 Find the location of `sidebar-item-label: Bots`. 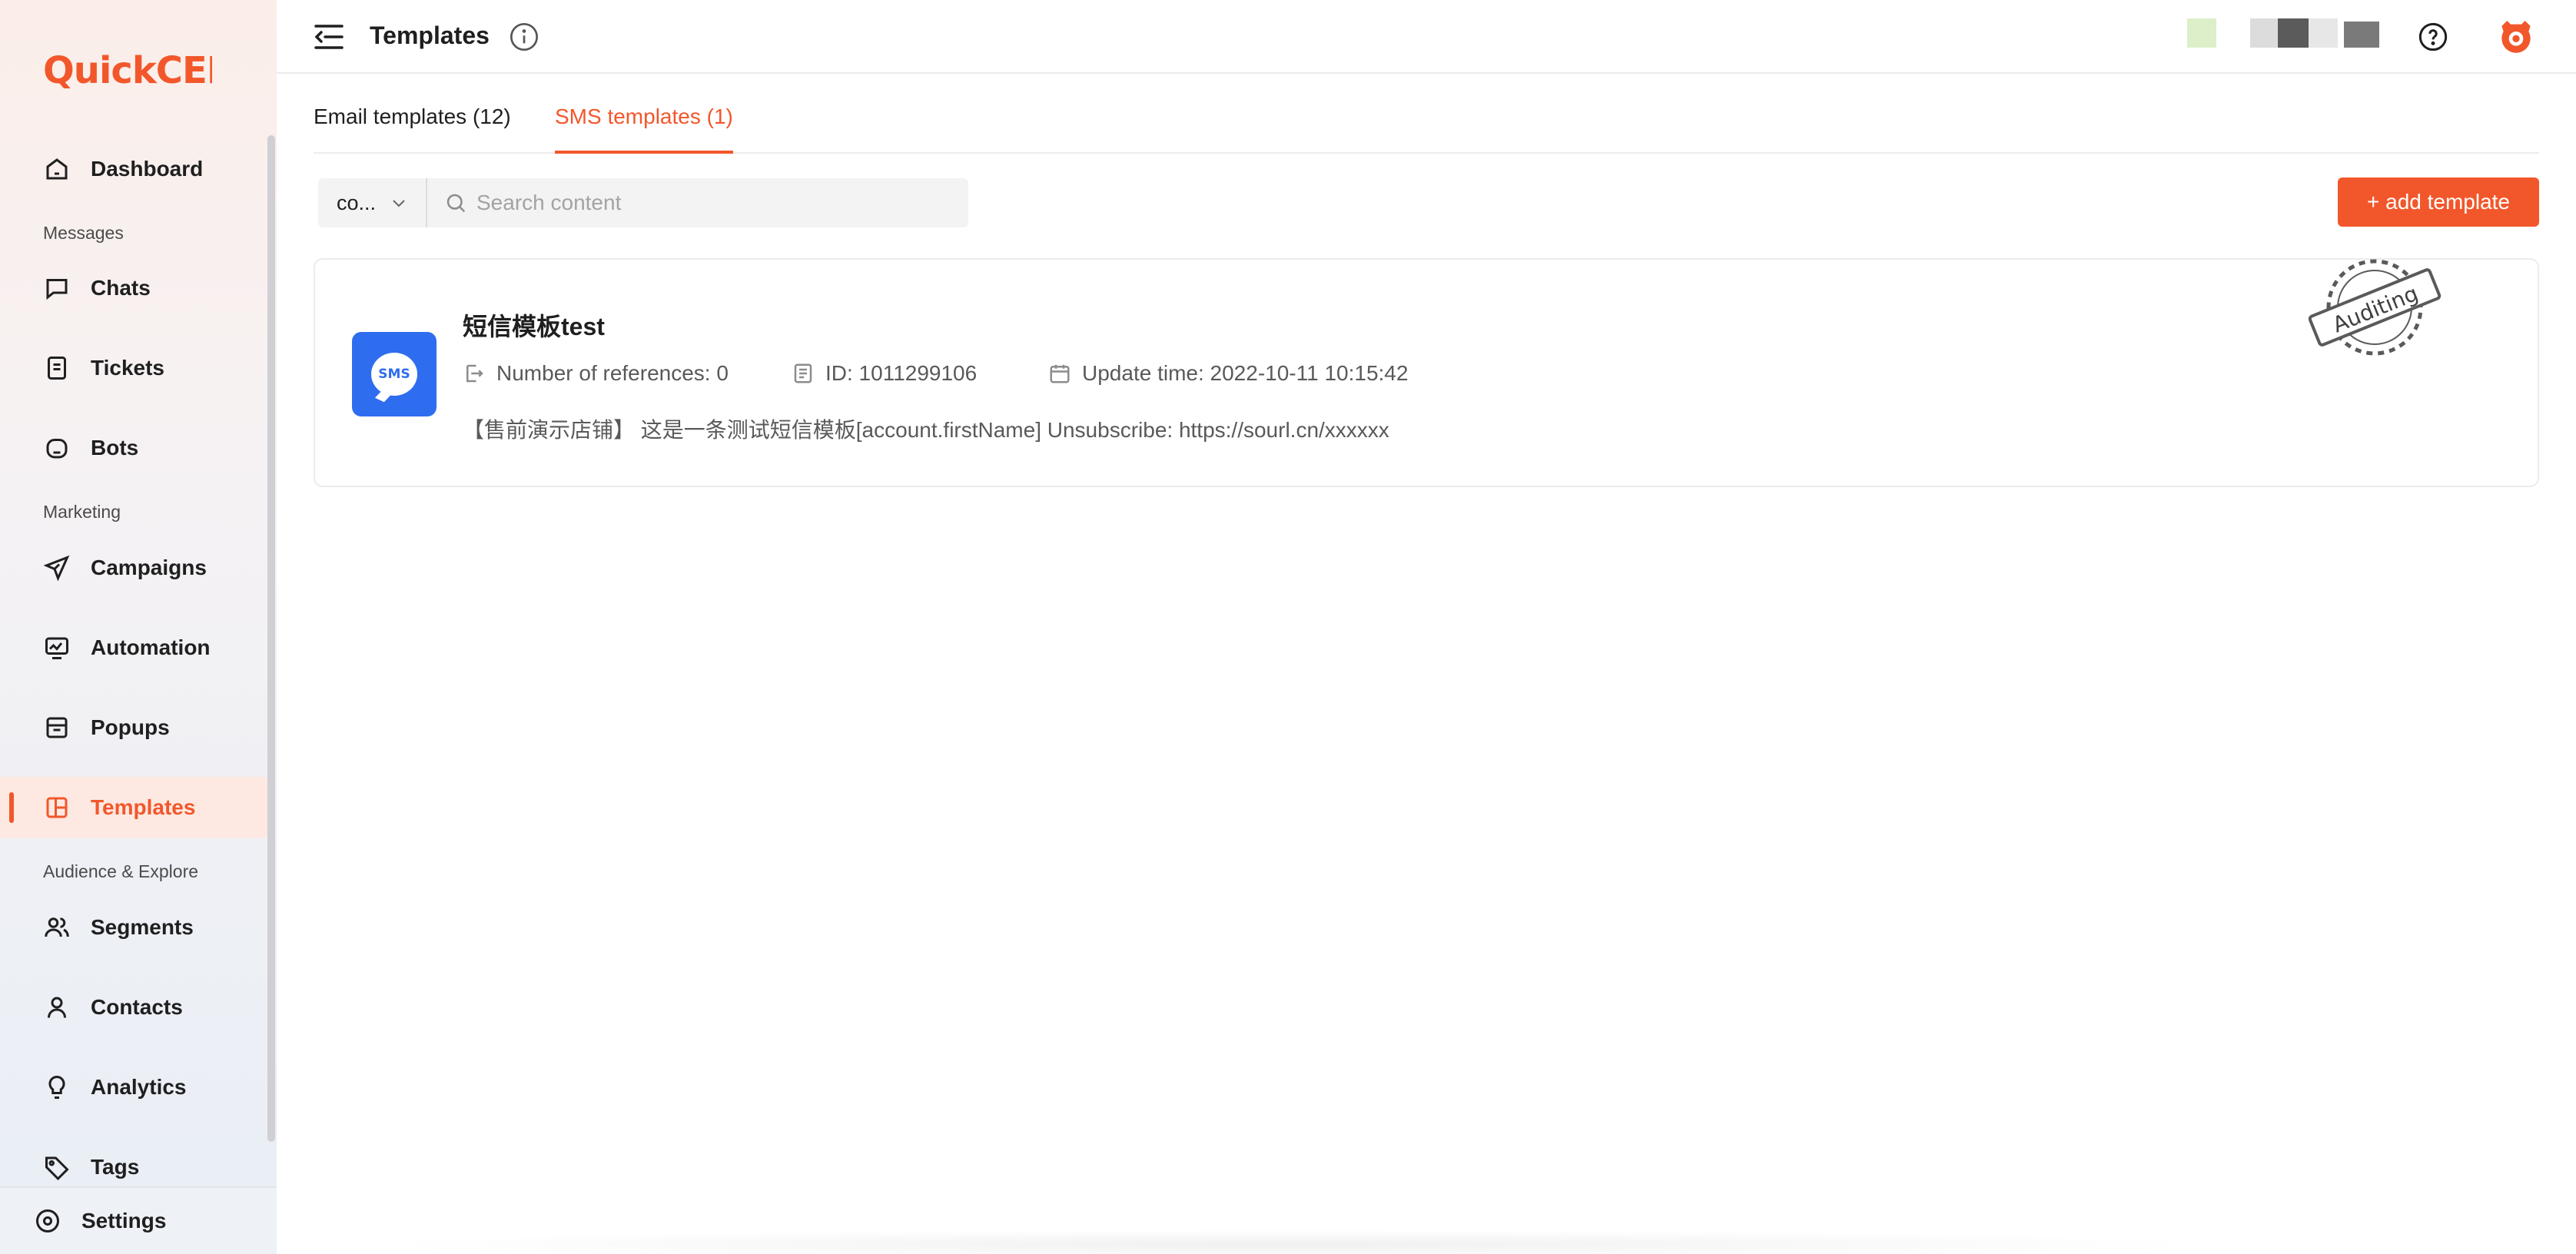

sidebar-item-label: Bots is located at coordinates (115, 447).